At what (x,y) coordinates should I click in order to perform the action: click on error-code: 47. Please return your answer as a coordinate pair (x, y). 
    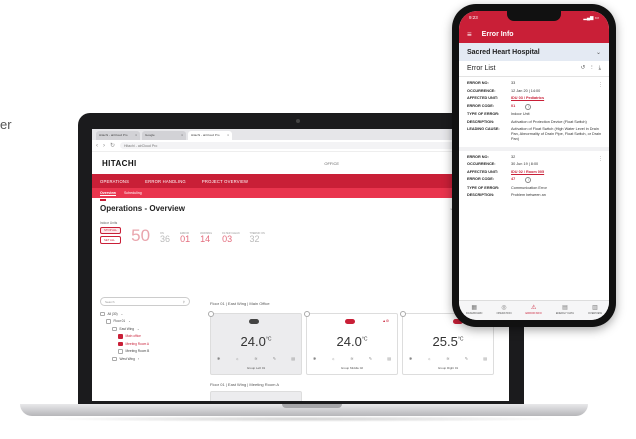
    Looking at the image, I should click on (513, 179).